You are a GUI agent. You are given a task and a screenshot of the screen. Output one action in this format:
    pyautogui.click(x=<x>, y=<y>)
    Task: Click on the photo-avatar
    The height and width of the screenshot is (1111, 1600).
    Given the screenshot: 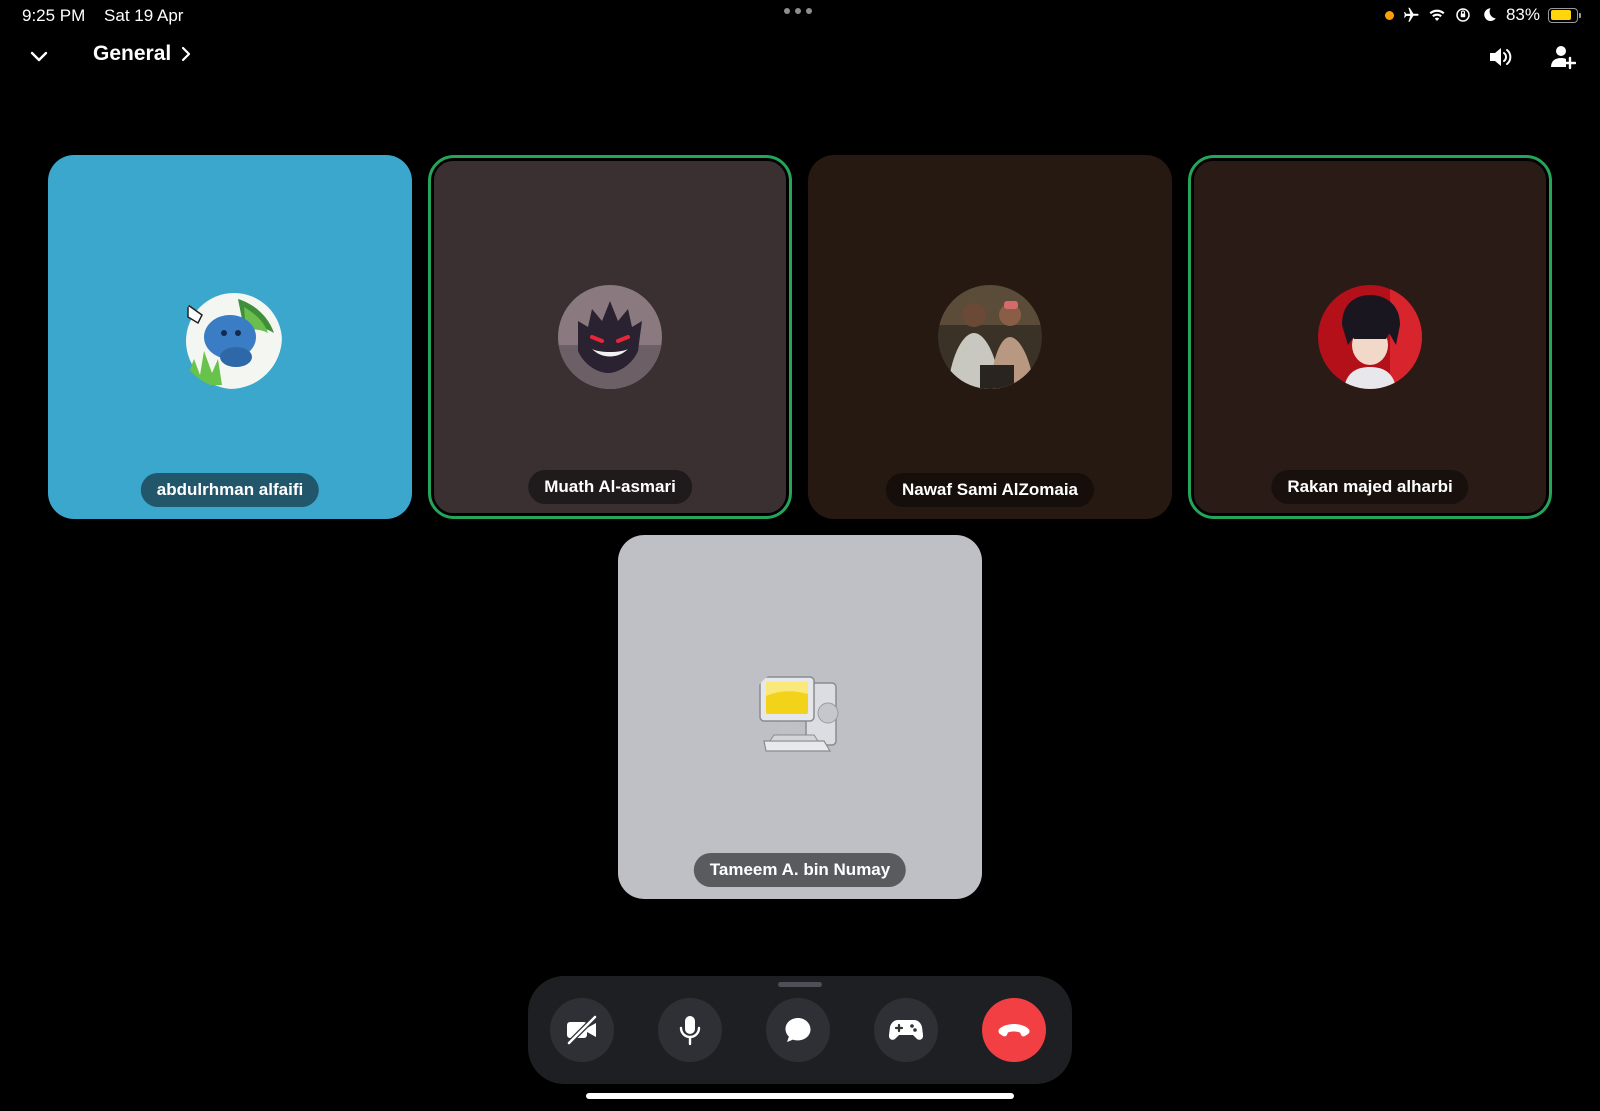 What is the action you would take?
    pyautogui.click(x=990, y=337)
    